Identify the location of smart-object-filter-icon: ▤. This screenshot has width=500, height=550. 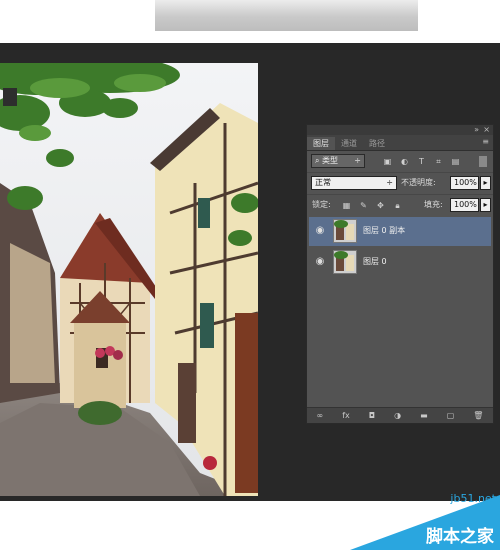
(455, 161).